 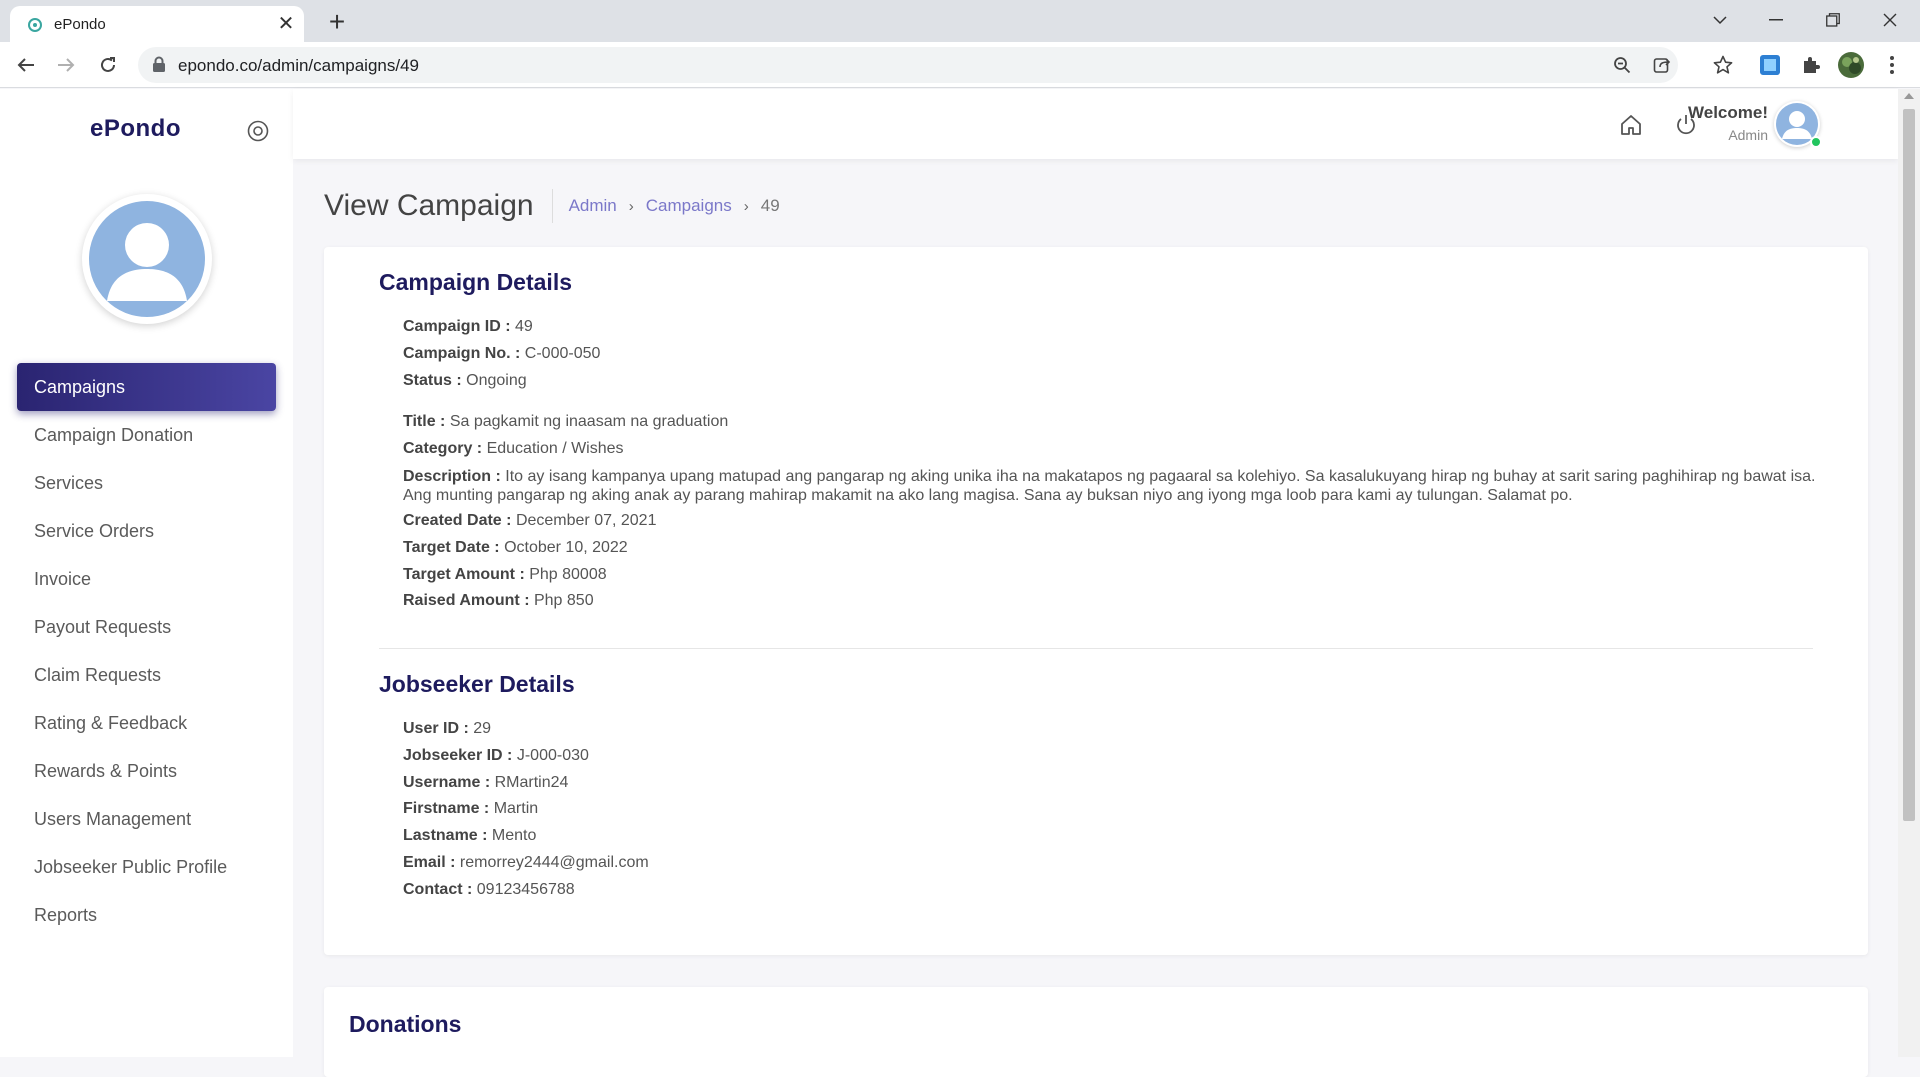 I want to click on jobseeker-user-id-row: User ID : 29, so click(x=447, y=728).